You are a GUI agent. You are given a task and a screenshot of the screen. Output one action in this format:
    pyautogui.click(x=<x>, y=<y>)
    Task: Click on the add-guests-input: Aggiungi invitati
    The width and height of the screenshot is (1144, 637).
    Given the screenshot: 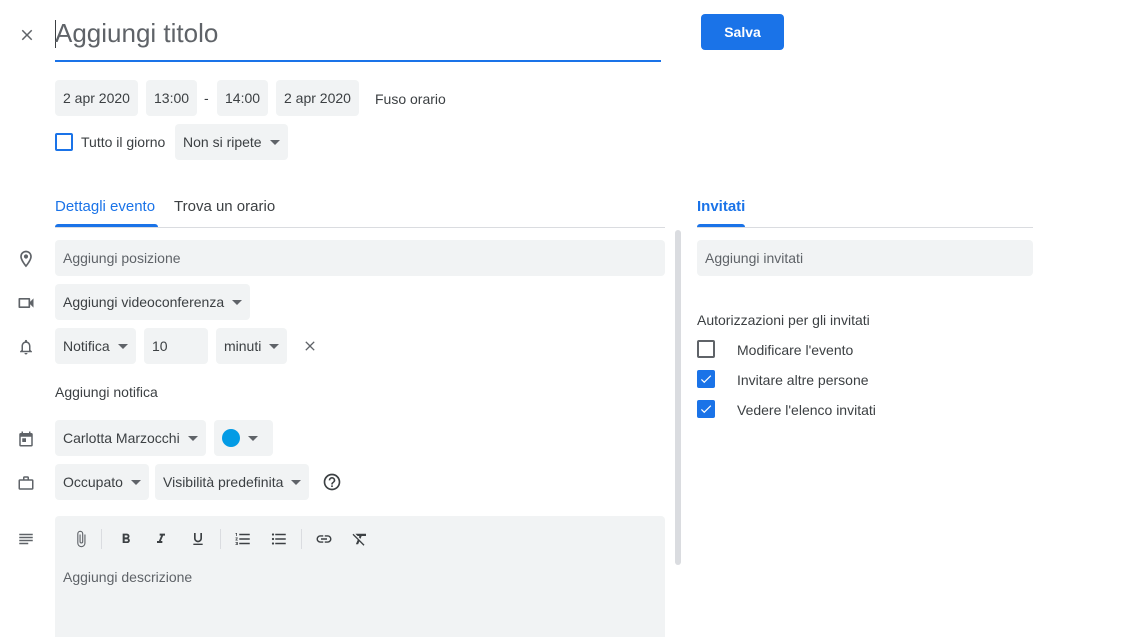 What is the action you would take?
    pyautogui.click(x=865, y=258)
    